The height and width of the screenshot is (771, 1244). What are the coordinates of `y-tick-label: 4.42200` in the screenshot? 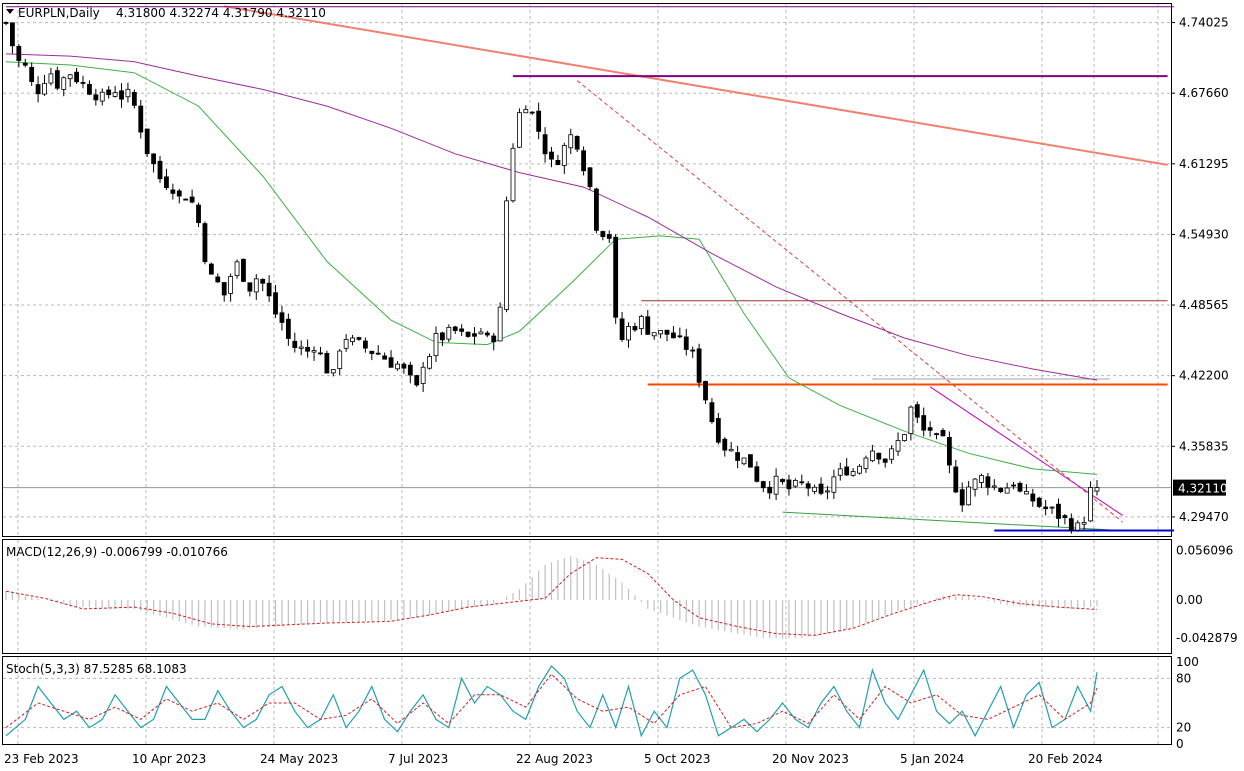 It's located at (1204, 376).